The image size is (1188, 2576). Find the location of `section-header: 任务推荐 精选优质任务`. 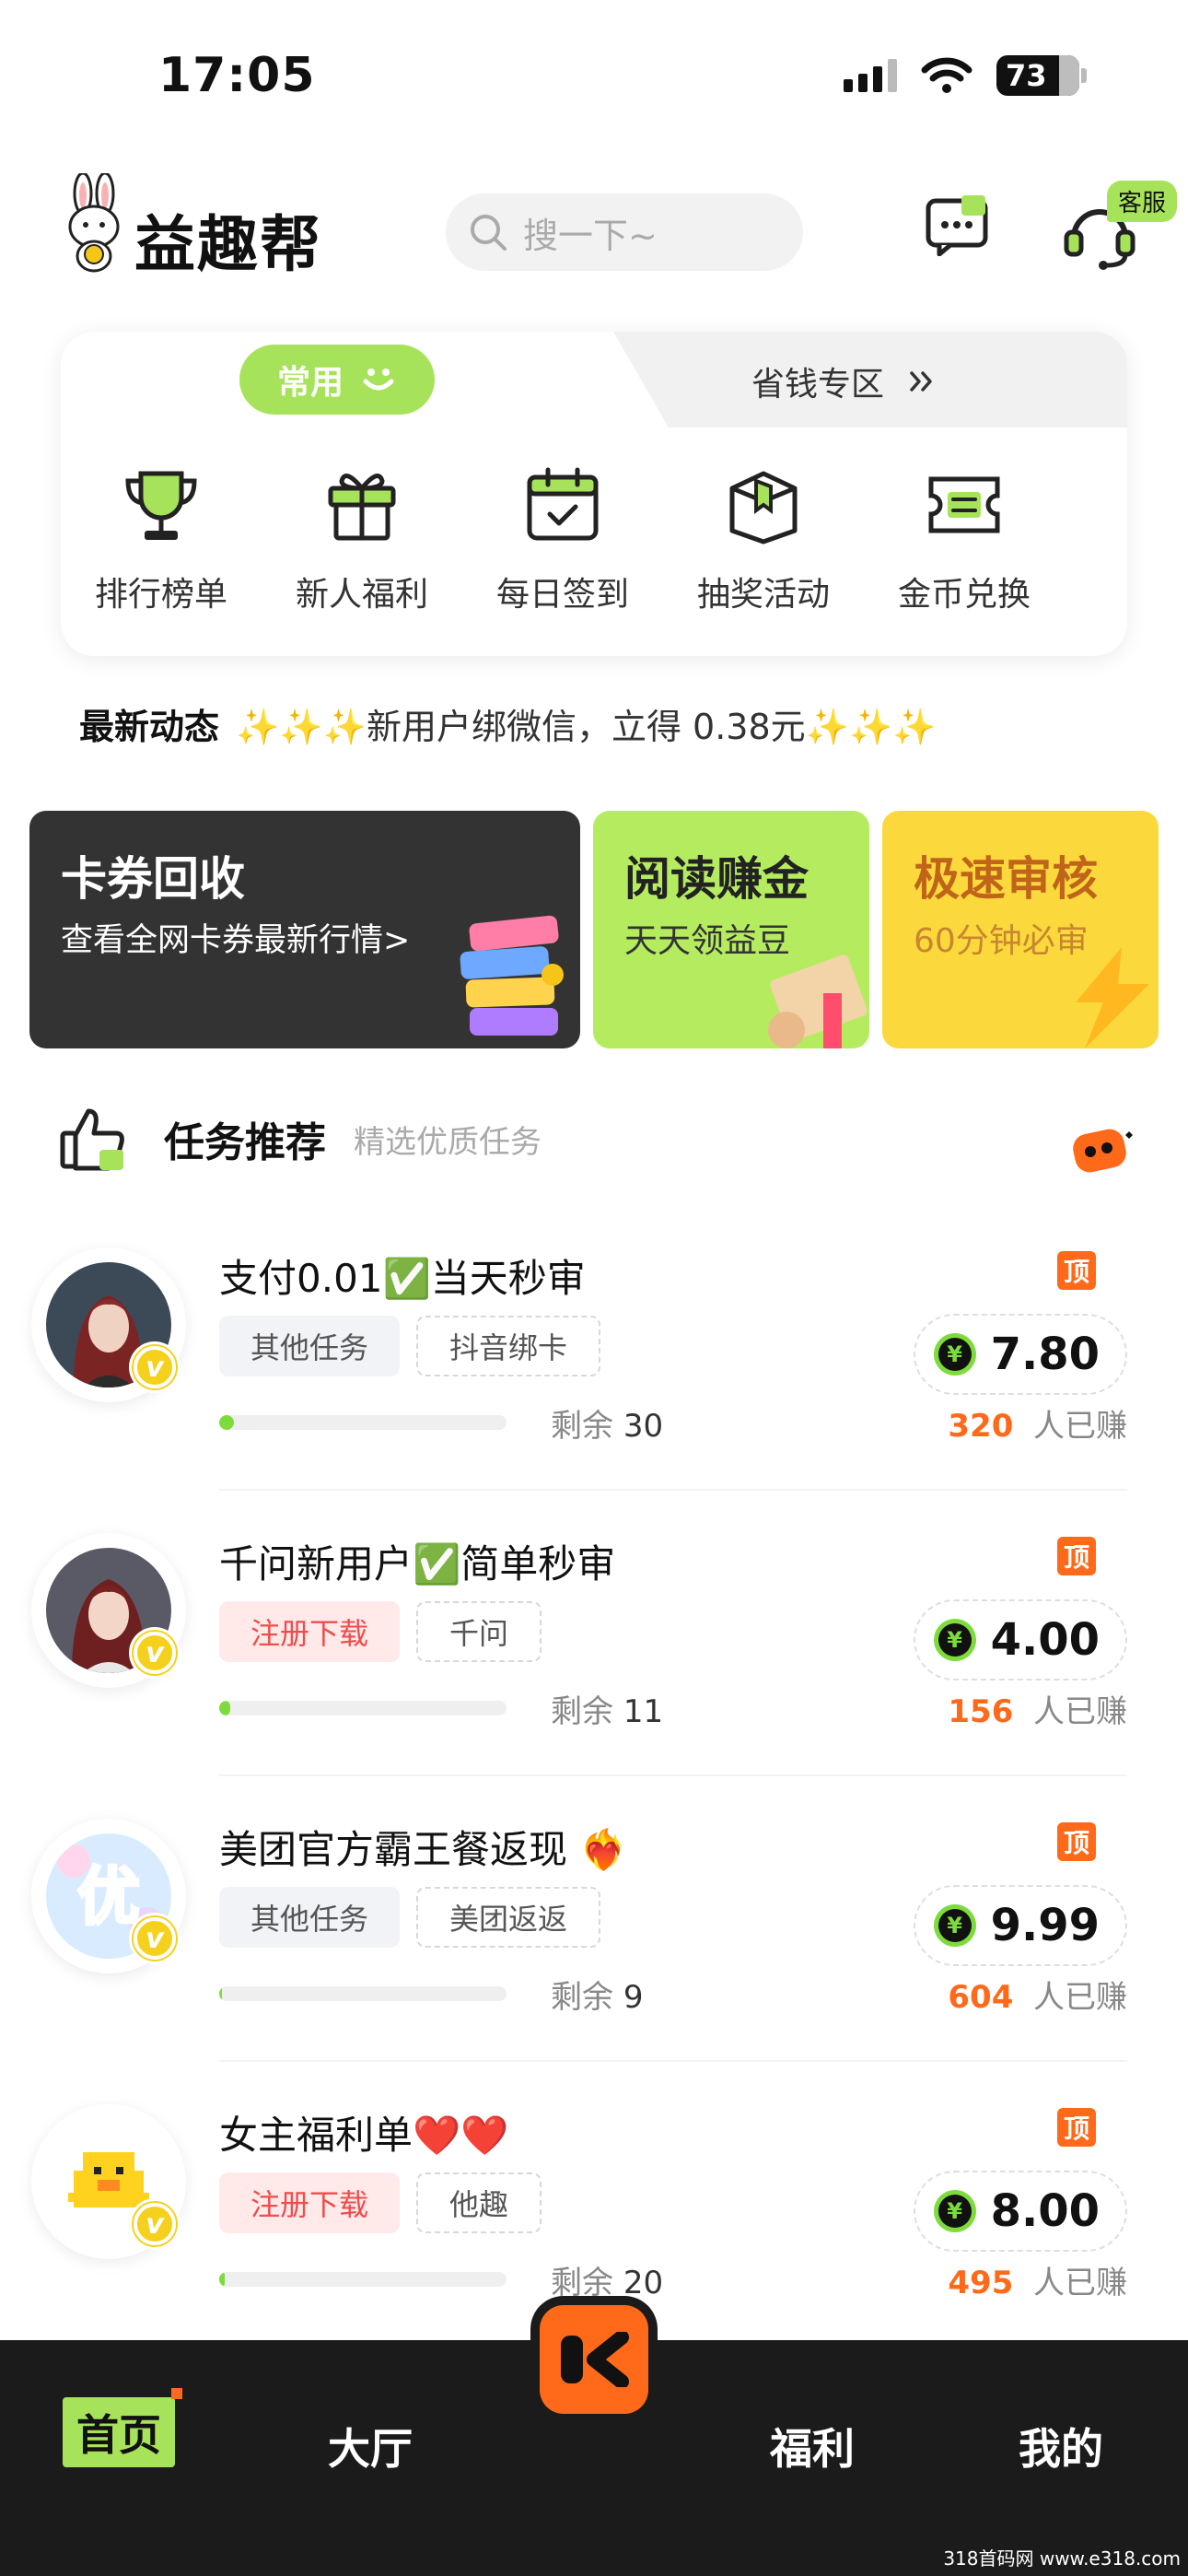

section-header: 任务推荐 精选优质任务 is located at coordinates (300, 1139).